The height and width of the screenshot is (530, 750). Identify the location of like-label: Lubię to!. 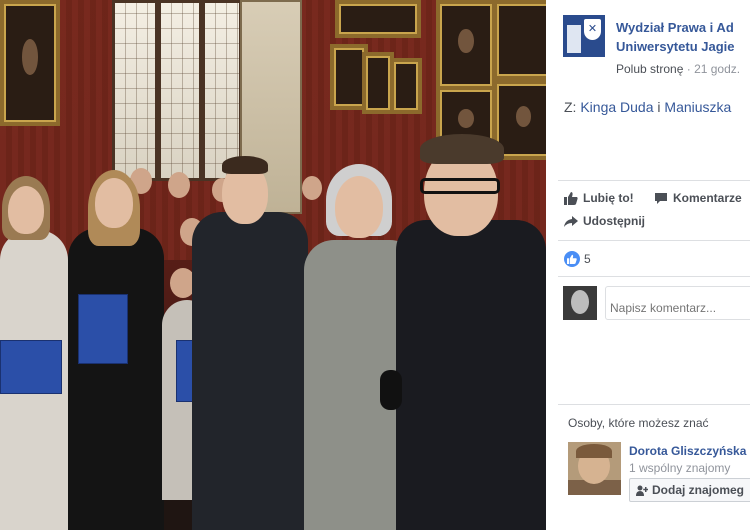
(608, 198).